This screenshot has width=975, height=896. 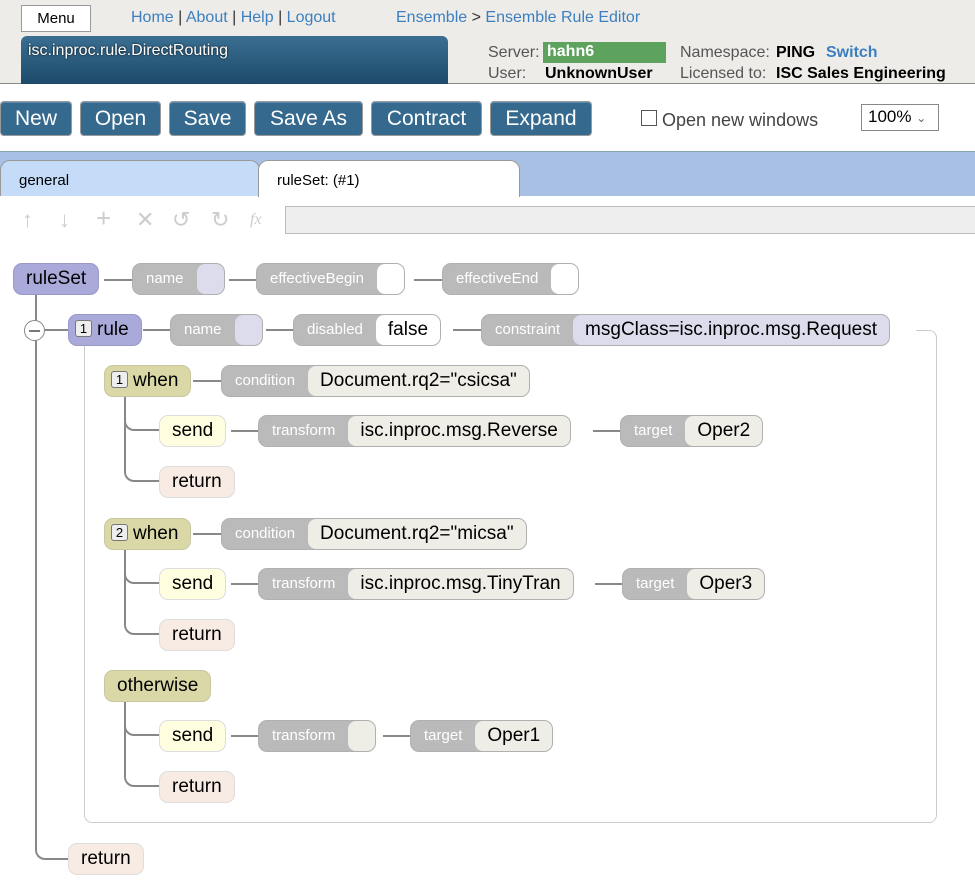 I want to click on home-link: Home, so click(x=152, y=17).